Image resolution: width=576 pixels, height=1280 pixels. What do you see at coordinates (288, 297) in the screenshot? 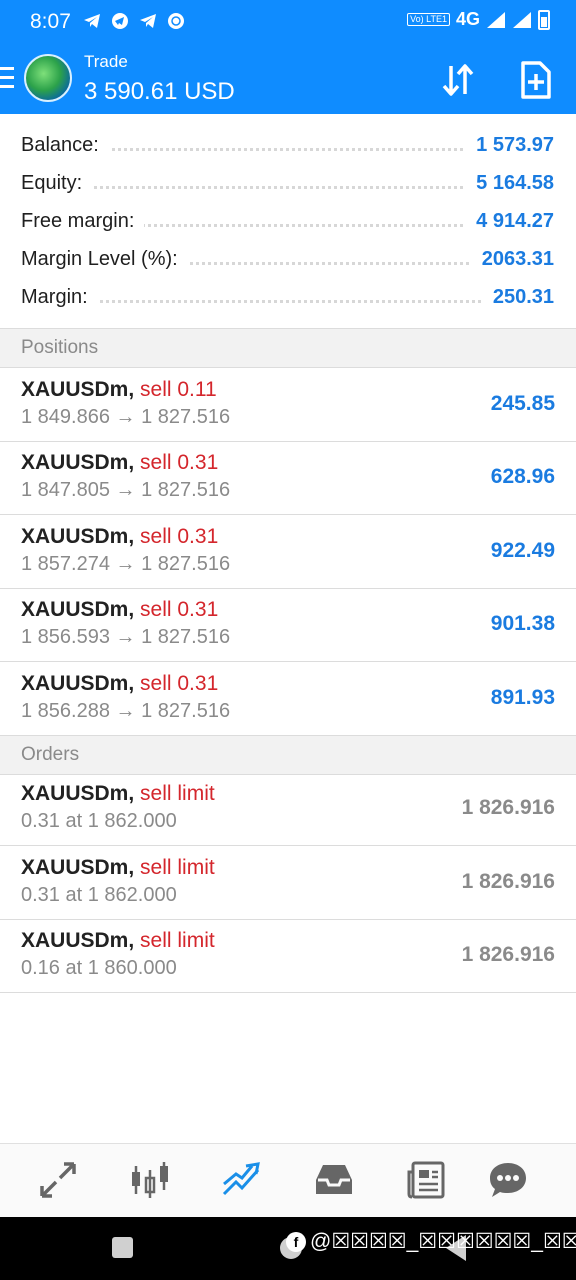
I see `summary-margin: Margin: 250.31` at bounding box center [288, 297].